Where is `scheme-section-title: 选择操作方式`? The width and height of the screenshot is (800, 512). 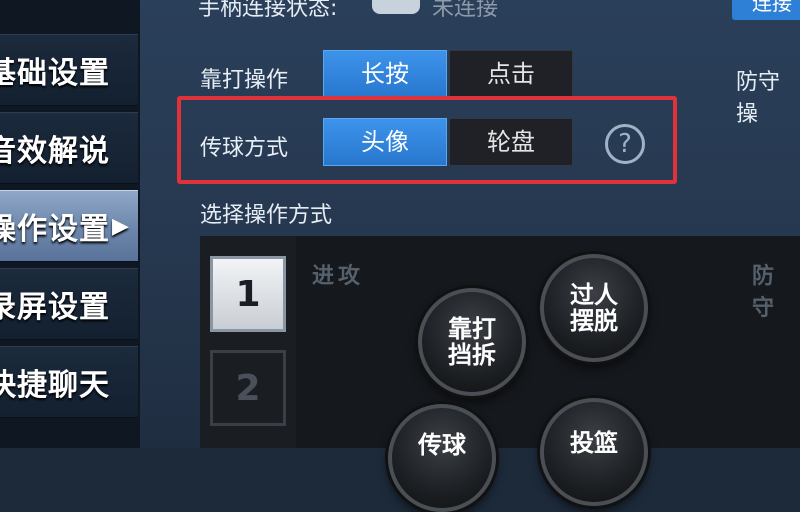
scheme-section-title: 选择操作方式 is located at coordinates (266, 215).